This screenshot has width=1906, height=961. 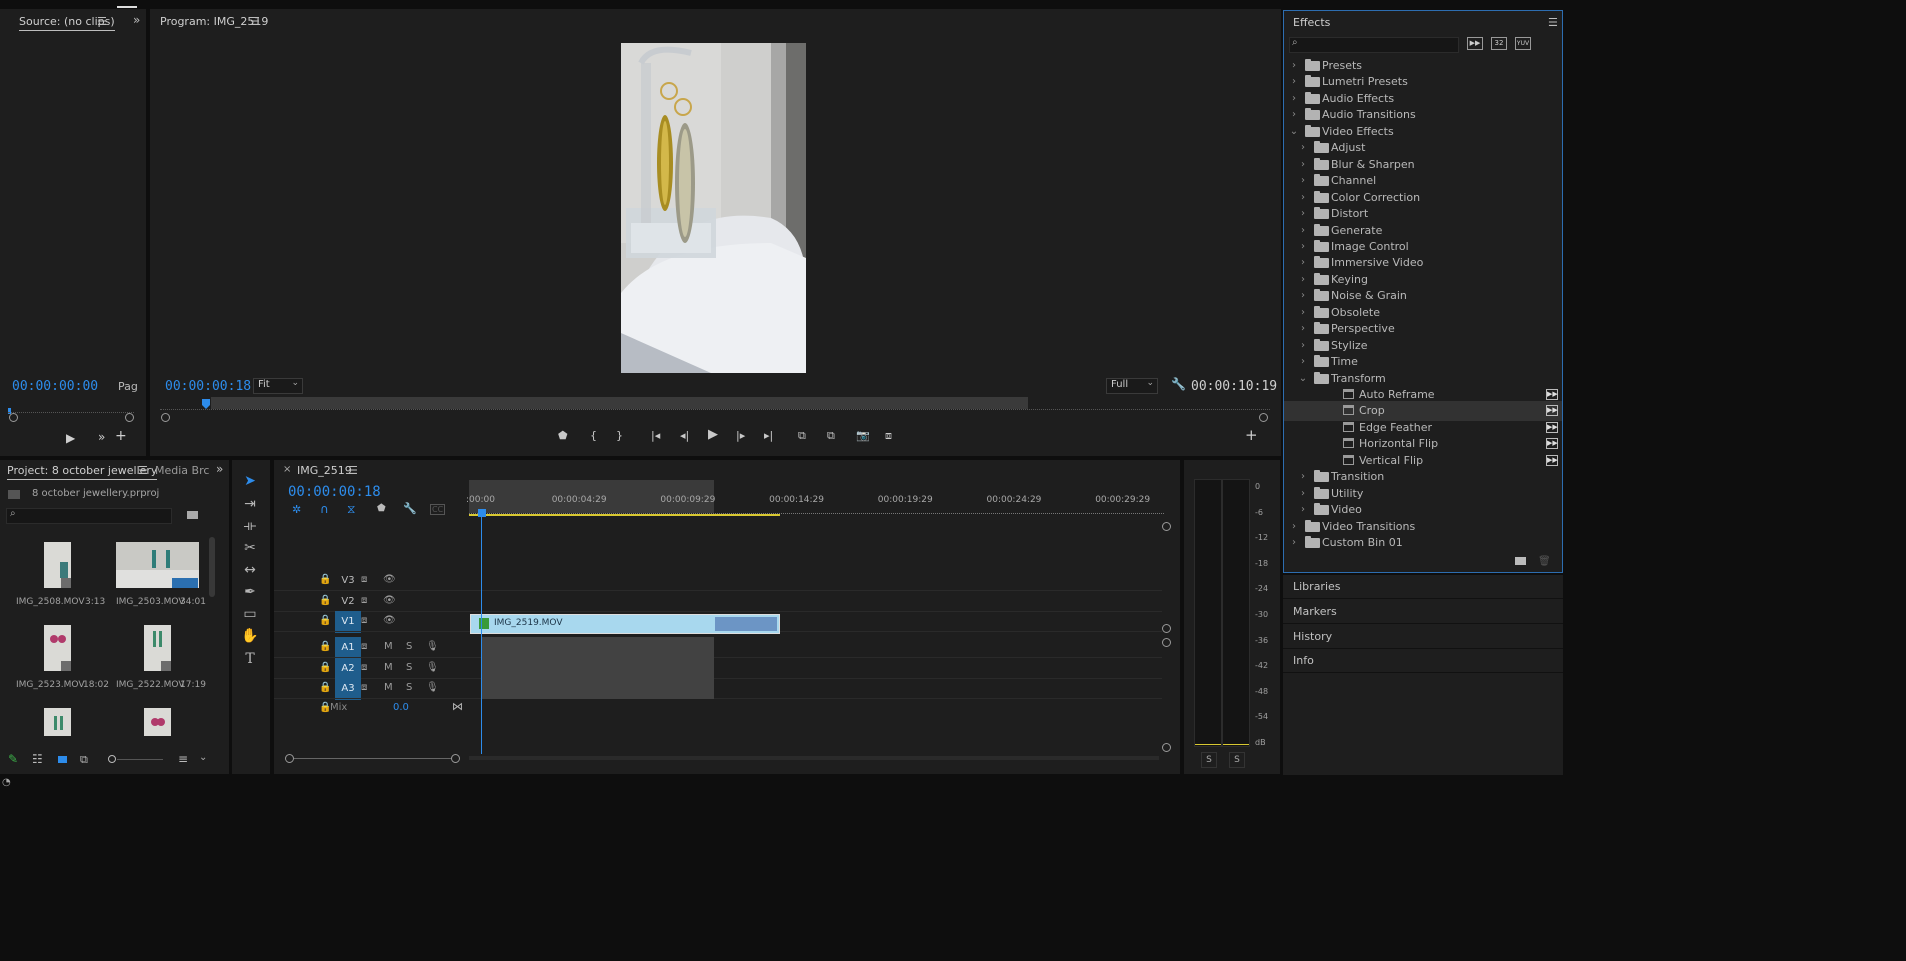 I want to click on hand-tool-icon: ✋, so click(x=250, y=636).